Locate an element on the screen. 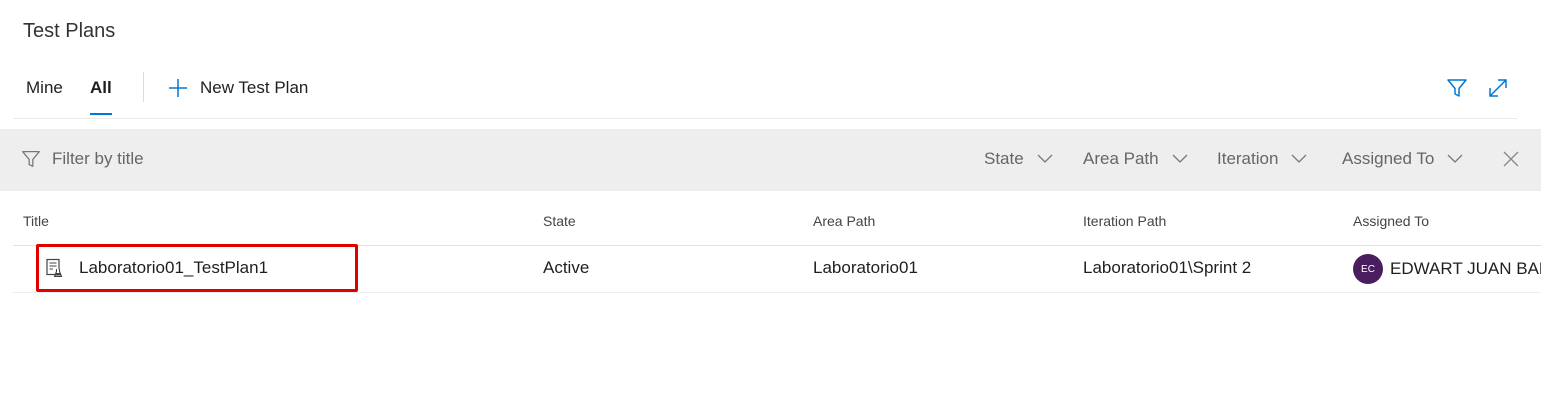 The image size is (1541, 403). page-title: Test Plans is located at coordinates (69, 31).